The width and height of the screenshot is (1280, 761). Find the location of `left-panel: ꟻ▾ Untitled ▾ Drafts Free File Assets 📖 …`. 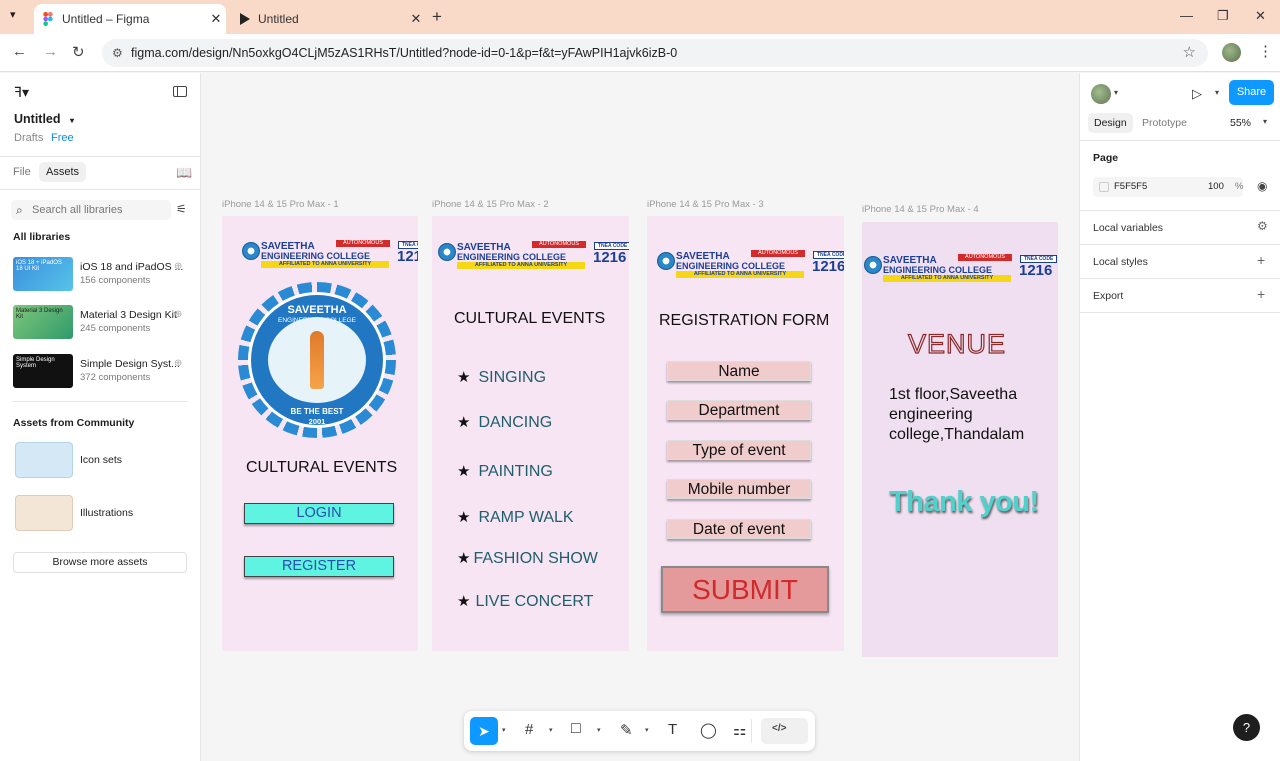

left-panel: ꟻ▾ Untitled ▾ Drafts Free File Assets 📖 … is located at coordinates (100, 417).